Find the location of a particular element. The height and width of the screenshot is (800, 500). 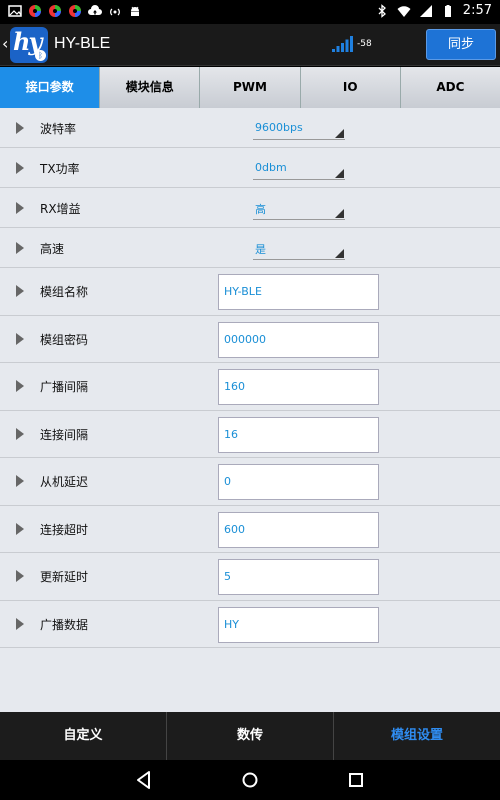

app-logo: hy ᛒ is located at coordinates (29, 45).